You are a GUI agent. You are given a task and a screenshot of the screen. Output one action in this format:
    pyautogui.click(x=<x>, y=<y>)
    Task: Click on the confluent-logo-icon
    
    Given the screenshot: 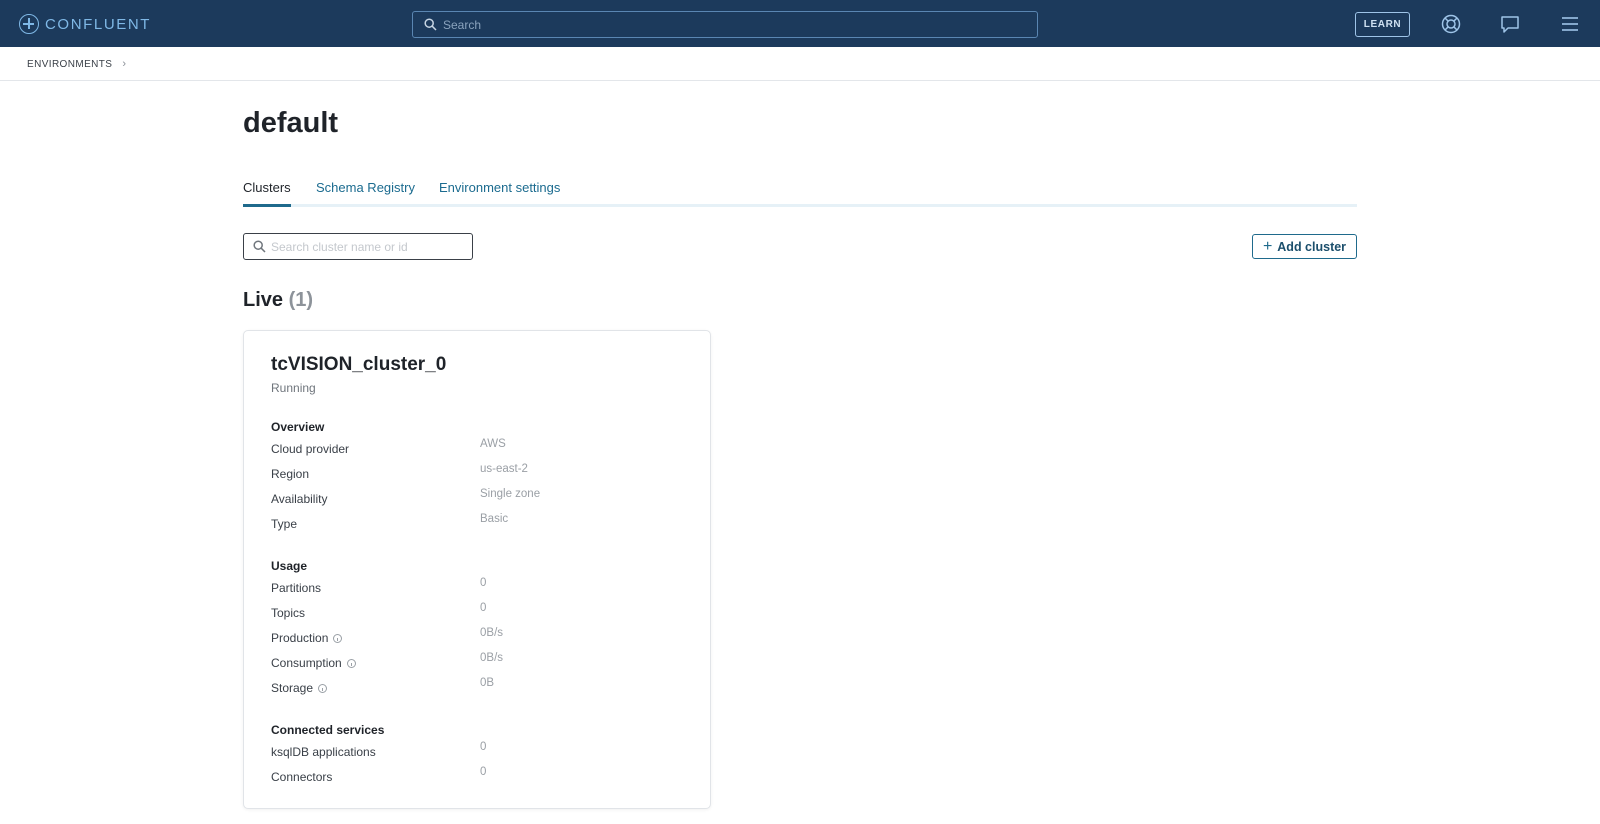 What is the action you would take?
    pyautogui.click(x=29, y=24)
    